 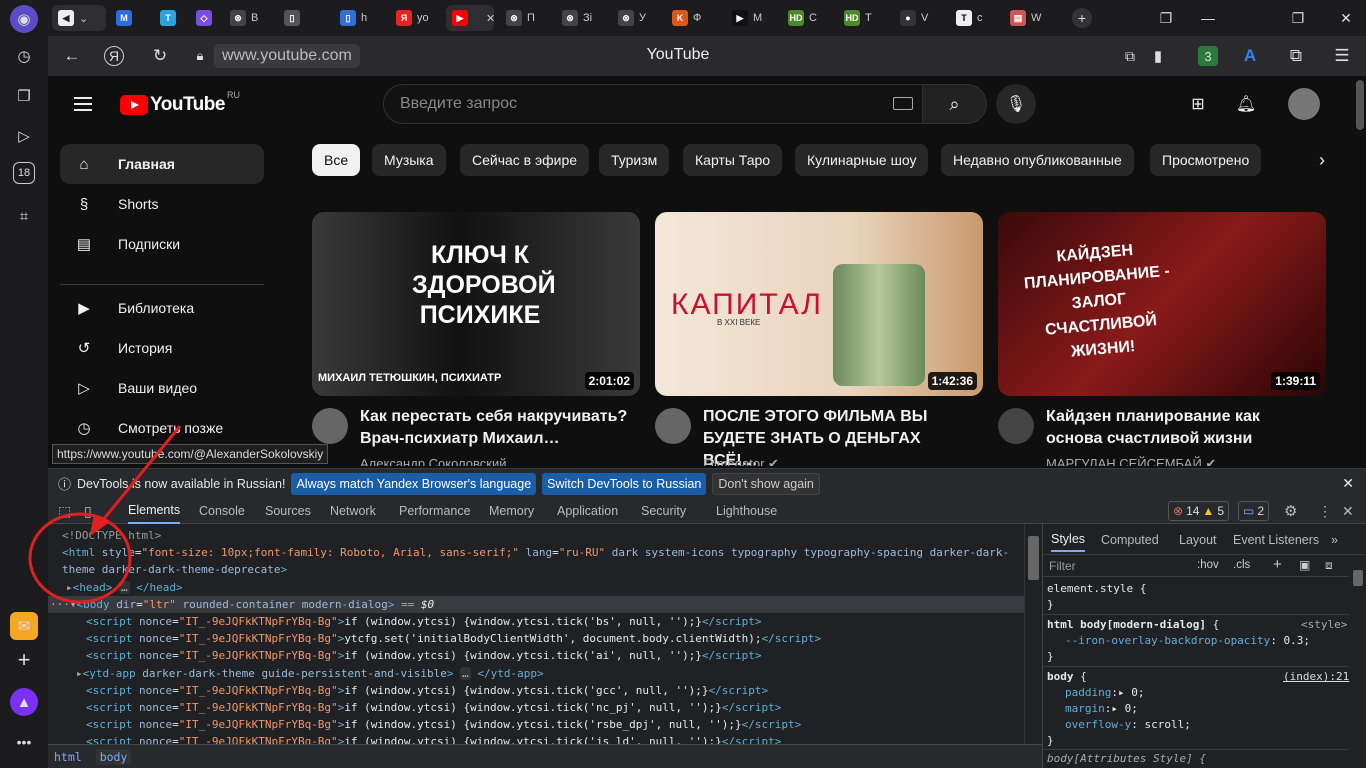 I want to click on styles-scrollbar, so click(x=1358, y=668).